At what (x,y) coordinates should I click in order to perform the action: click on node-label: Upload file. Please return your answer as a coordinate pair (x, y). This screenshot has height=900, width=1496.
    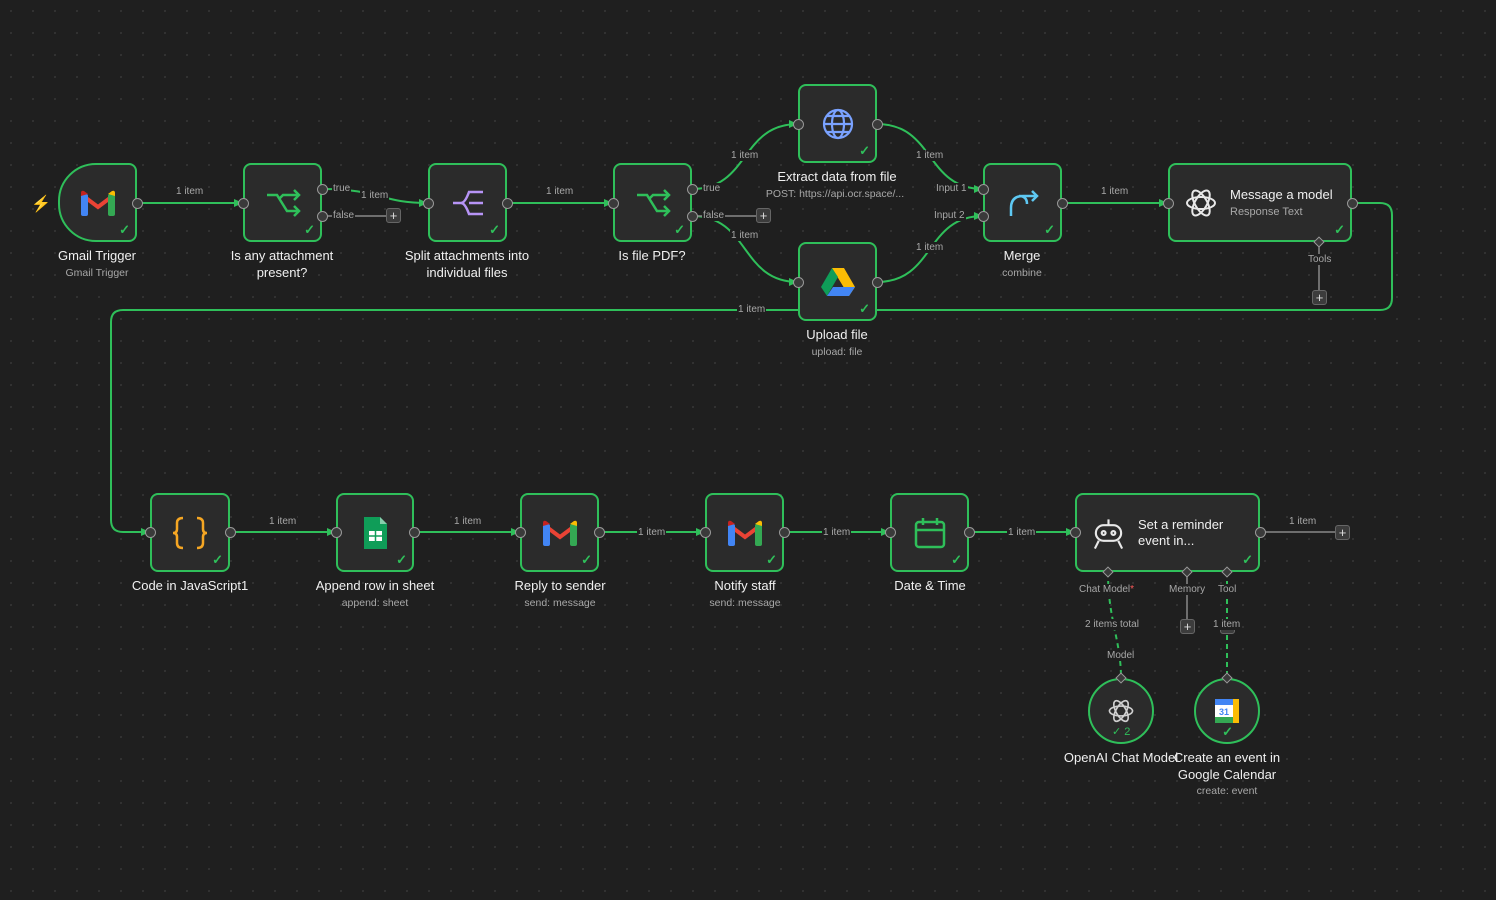
    Looking at the image, I should click on (837, 334).